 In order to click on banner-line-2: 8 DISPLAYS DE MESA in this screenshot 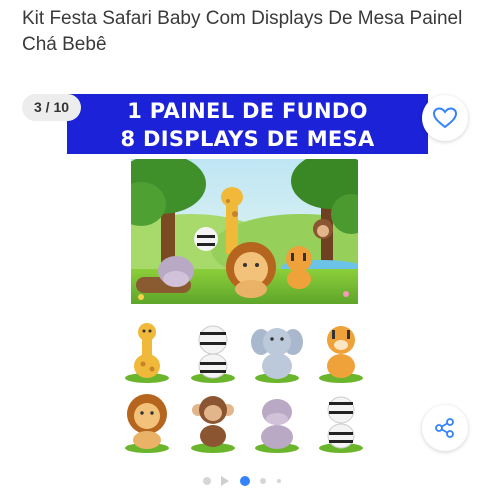, I will do `click(247, 139)`.